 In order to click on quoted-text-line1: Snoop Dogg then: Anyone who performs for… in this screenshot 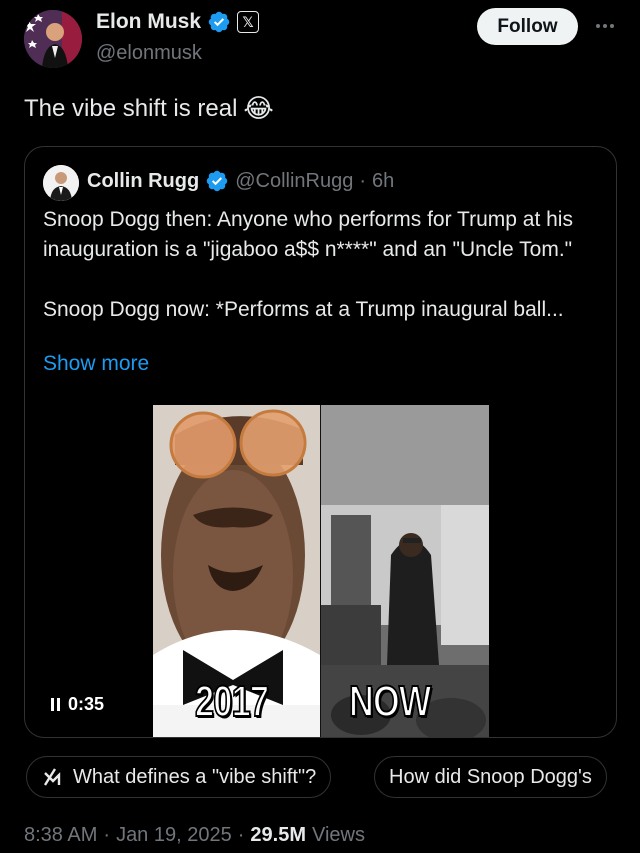, I will do `click(308, 234)`.